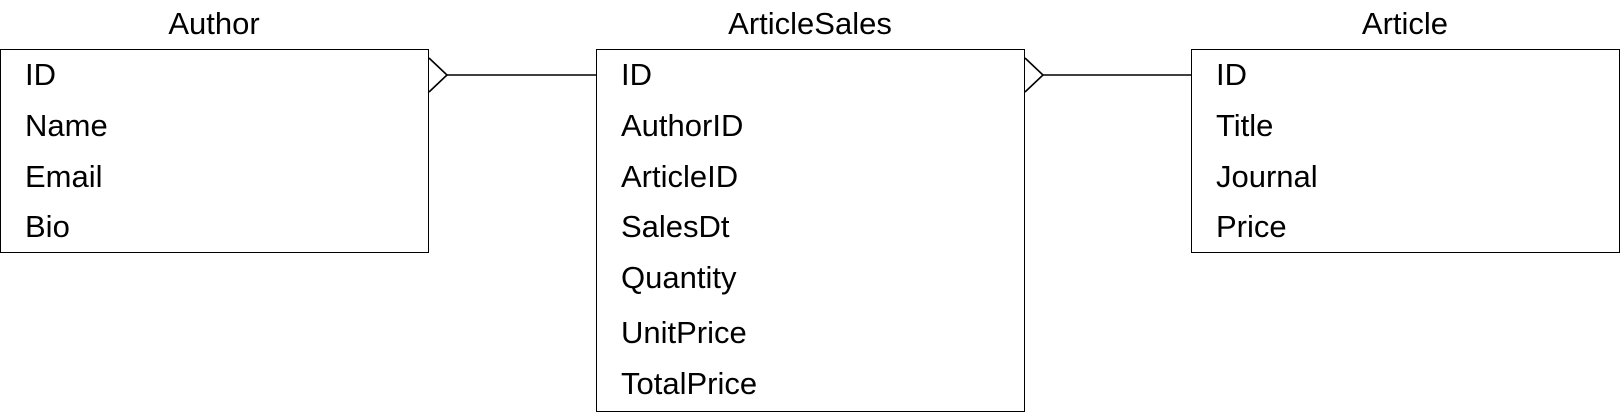 This screenshot has height=412, width=1620. I want to click on article-field-id: ID, so click(1231, 74).